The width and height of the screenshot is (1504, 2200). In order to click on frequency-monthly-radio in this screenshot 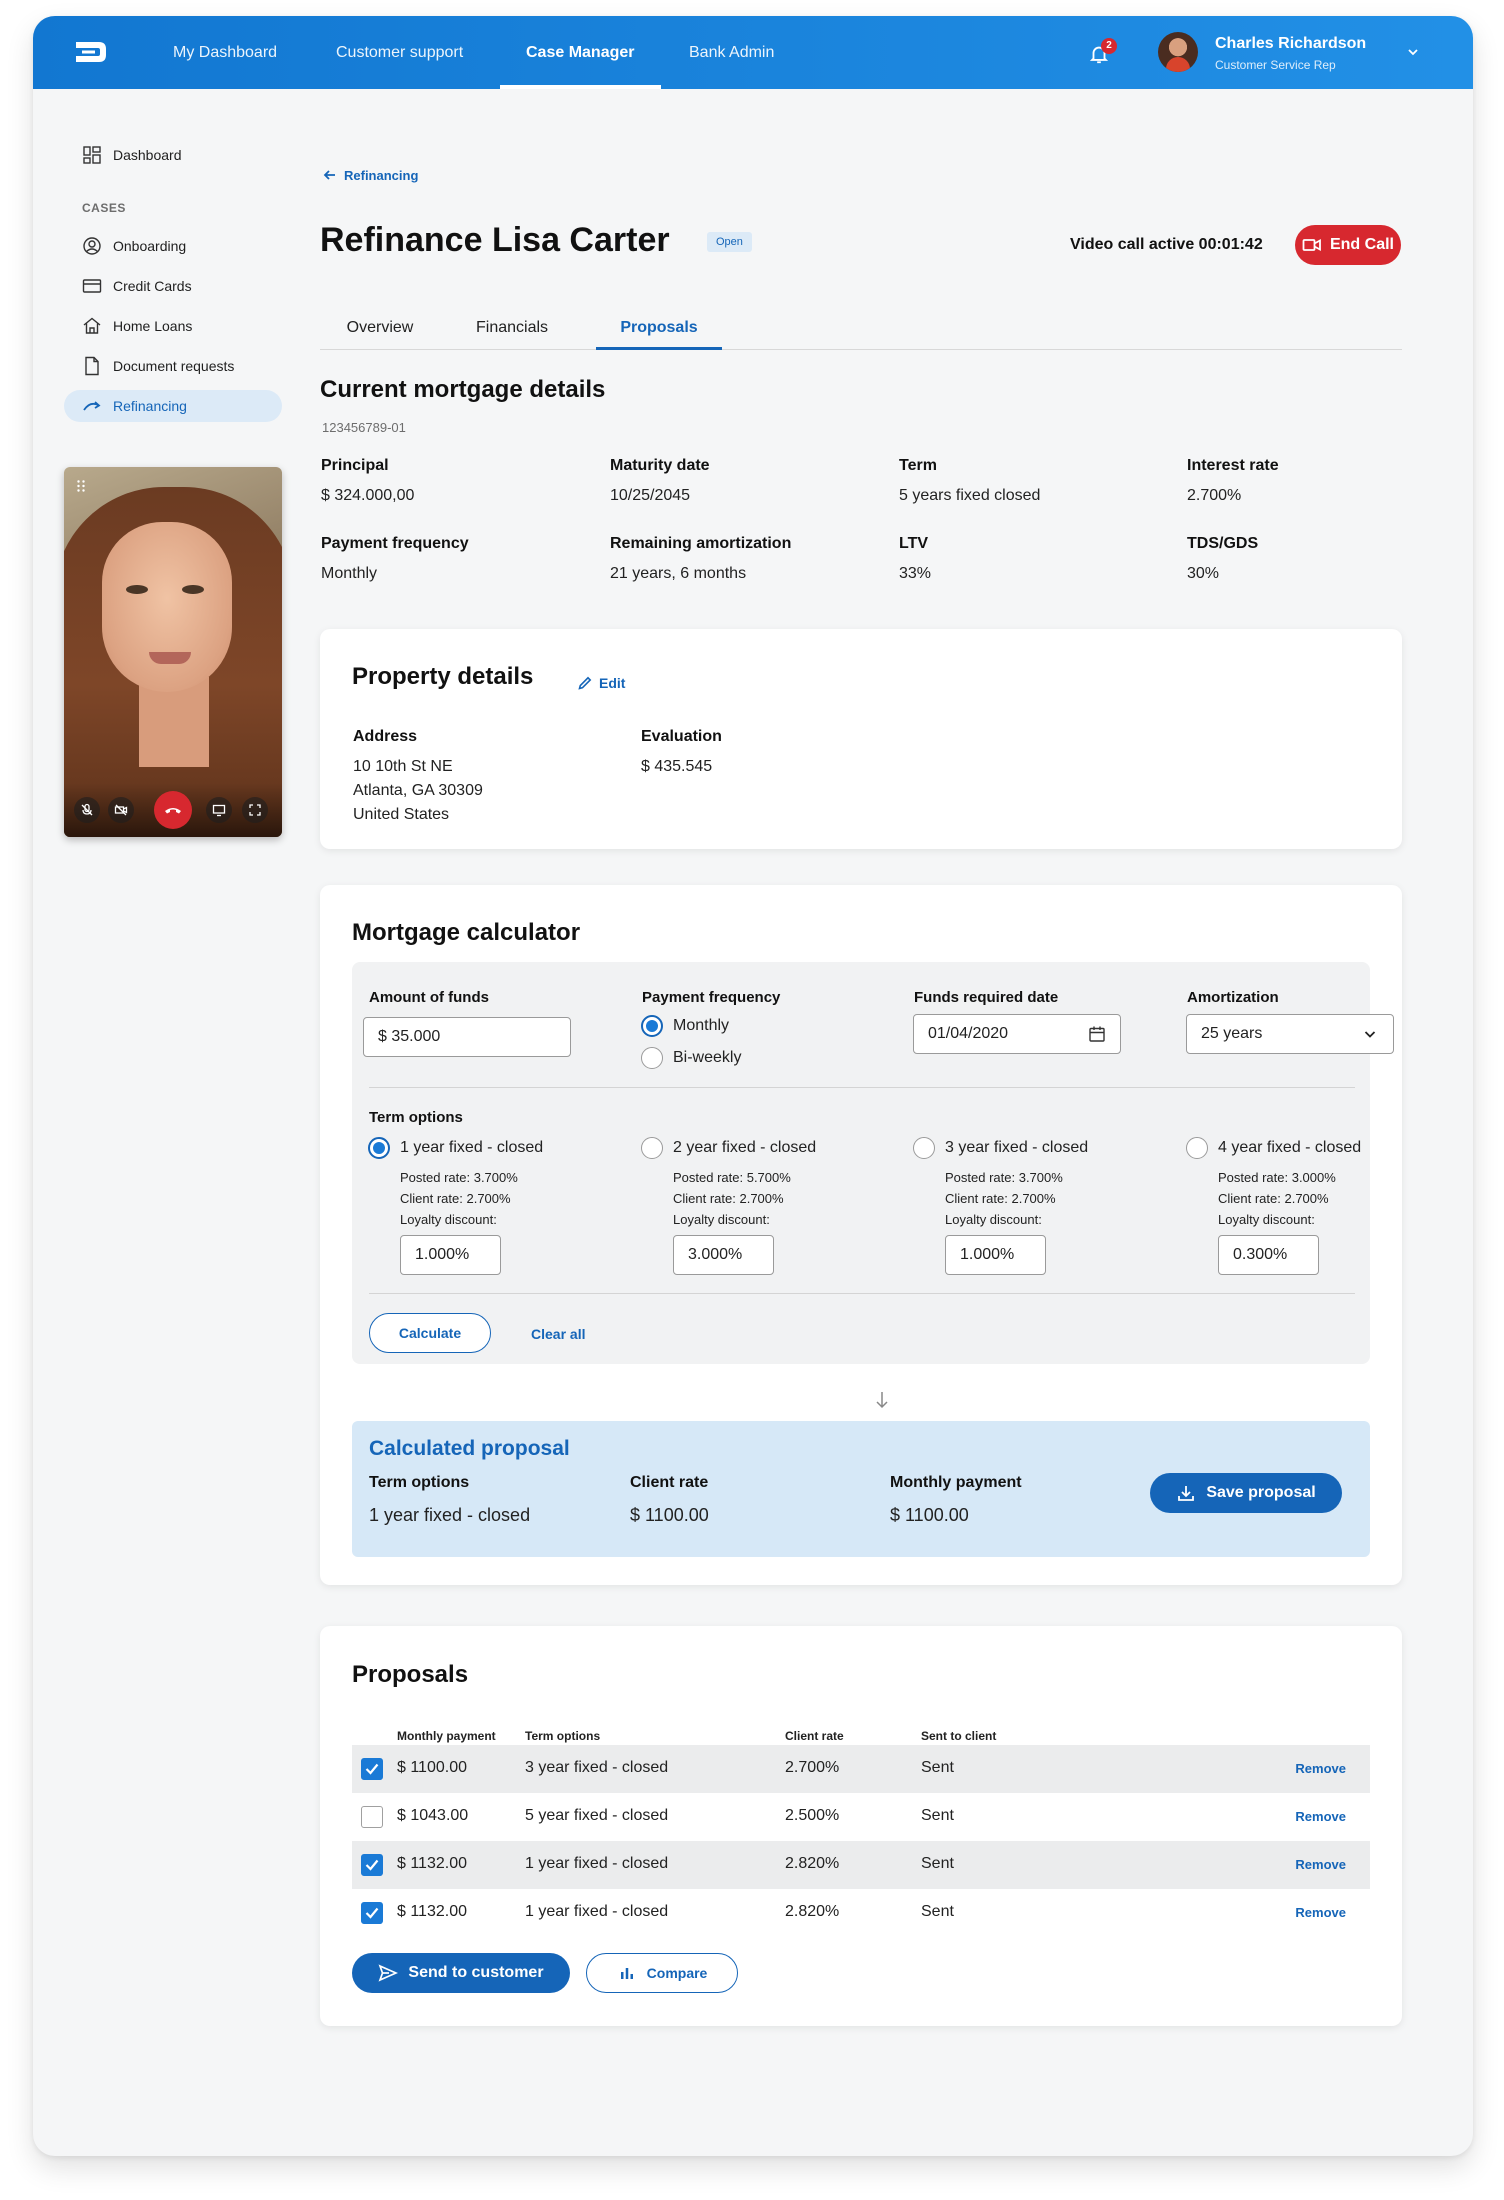, I will do `click(652, 1026)`.